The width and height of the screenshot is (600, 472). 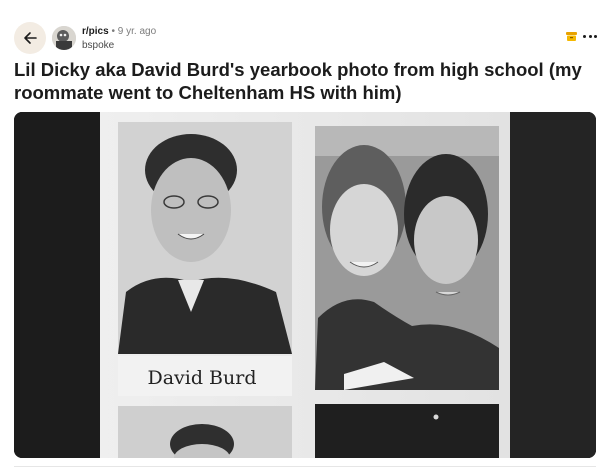 What do you see at coordinates (571, 36) in the screenshot?
I see `award-icon` at bounding box center [571, 36].